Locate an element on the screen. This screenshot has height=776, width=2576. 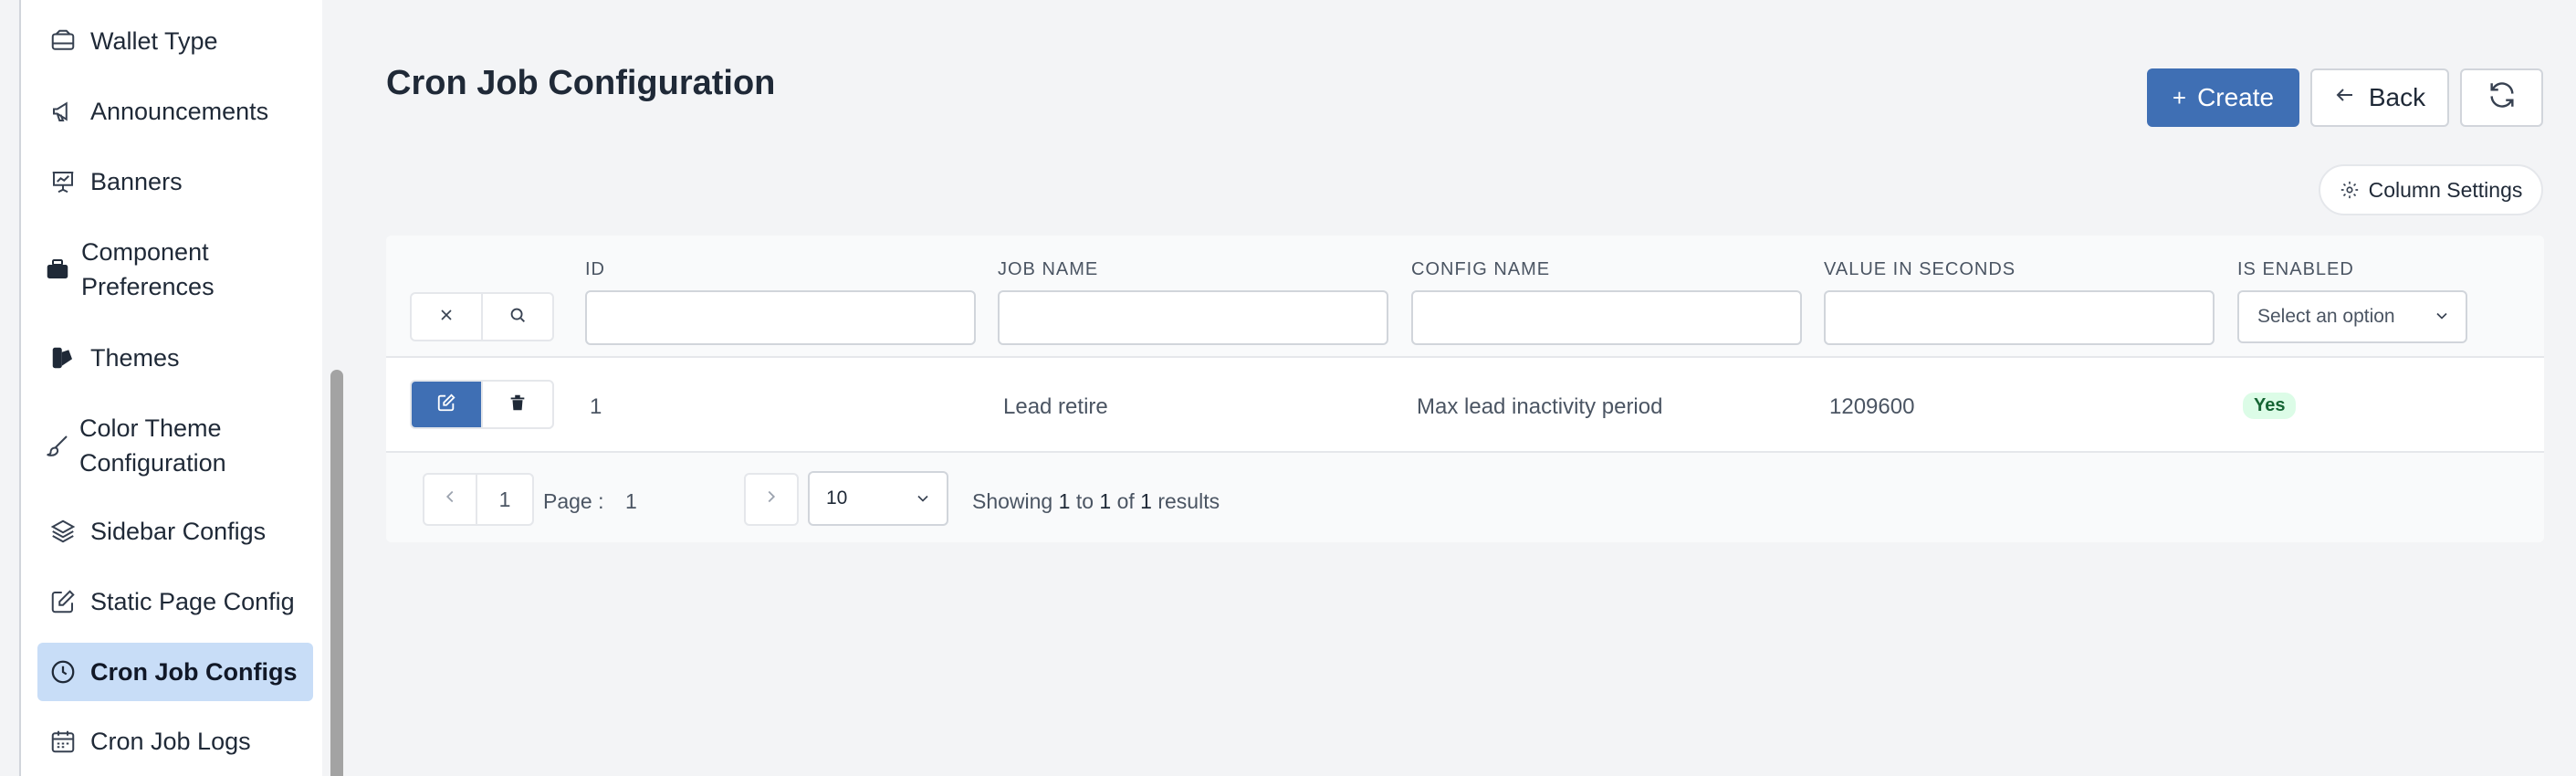
delete-button is located at coordinates (516, 405).